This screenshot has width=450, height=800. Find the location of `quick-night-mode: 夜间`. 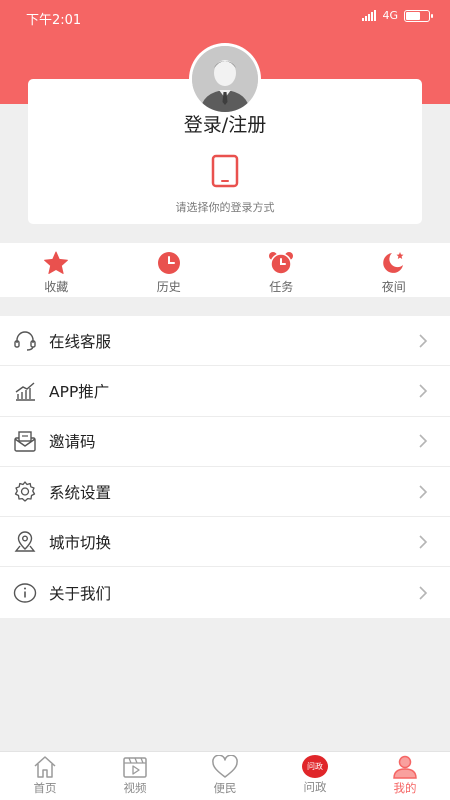

quick-night-mode: 夜间 is located at coordinates (394, 270).